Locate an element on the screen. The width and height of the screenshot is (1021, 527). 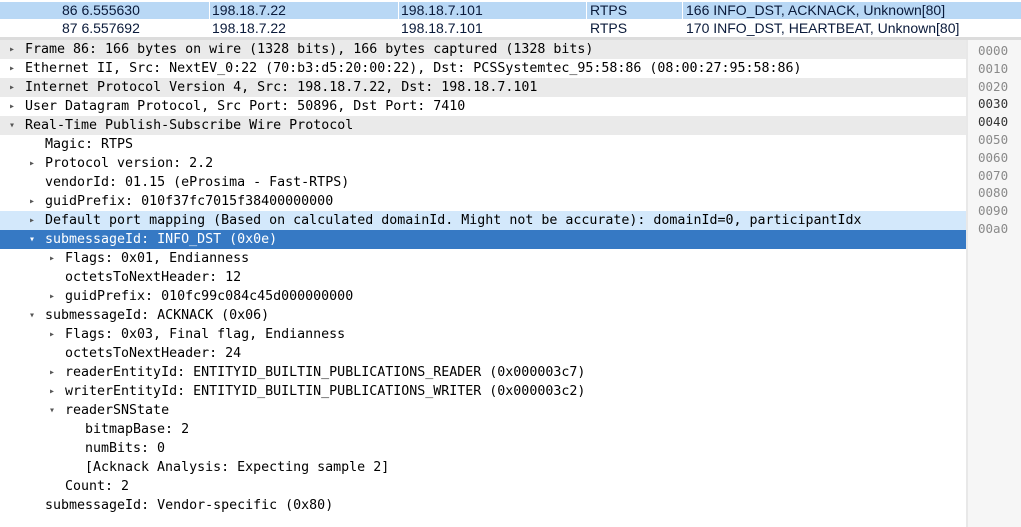
hex-offset: 0000 is located at coordinates (993, 50).